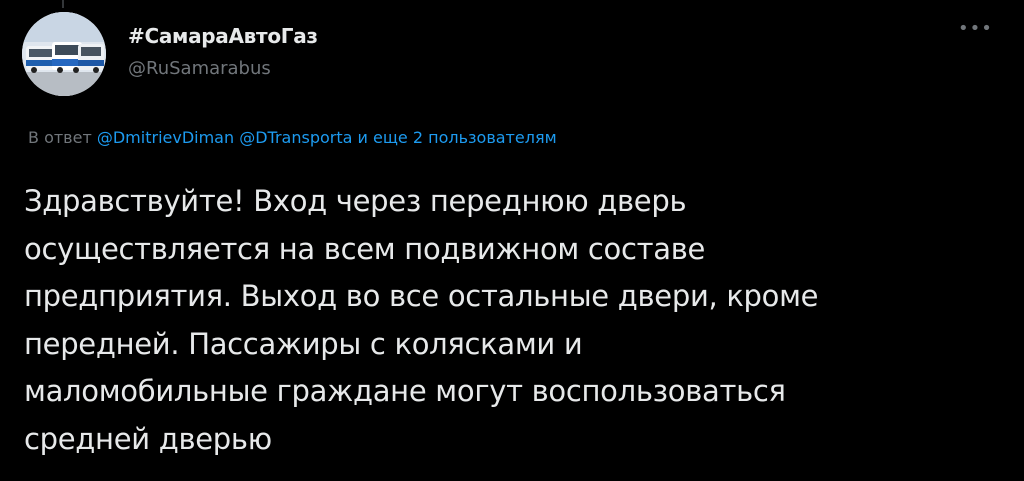 The width and height of the screenshot is (1024, 481). I want to click on thread-connector-line, so click(63, 4).